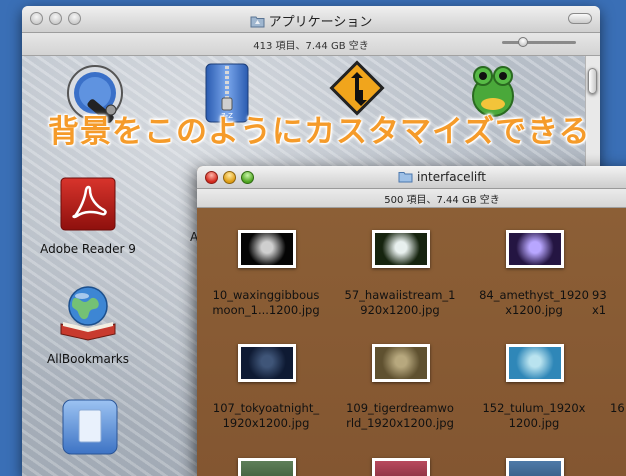 Image resolution: width=626 pixels, height=476 pixels. I want to click on file-name: 93 x1, so click(599, 302).